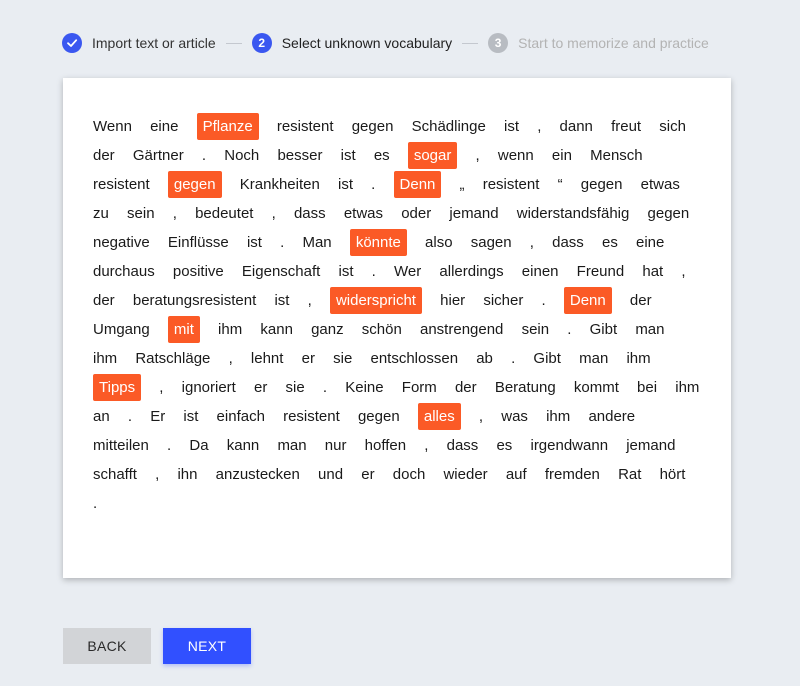 The width and height of the screenshot is (800, 686). What do you see at coordinates (629, 474) in the screenshot?
I see `word: Rat` at bounding box center [629, 474].